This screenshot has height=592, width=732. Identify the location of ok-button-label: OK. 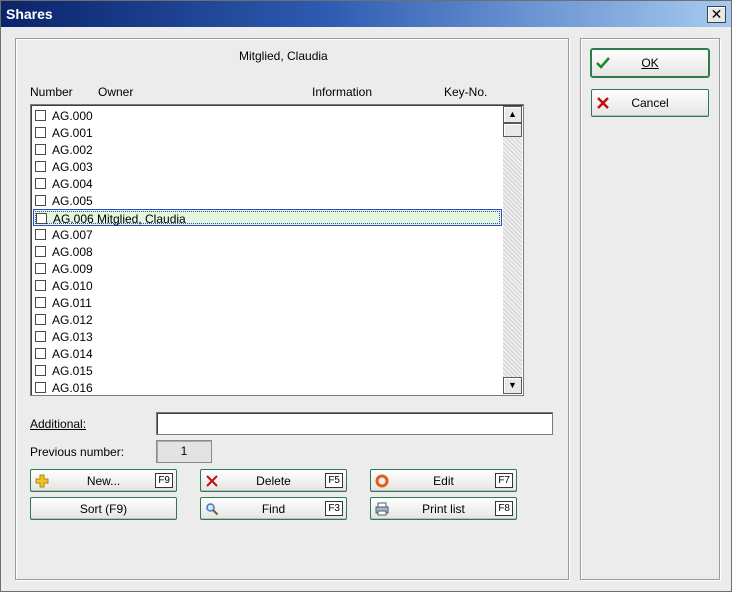
(650, 63).